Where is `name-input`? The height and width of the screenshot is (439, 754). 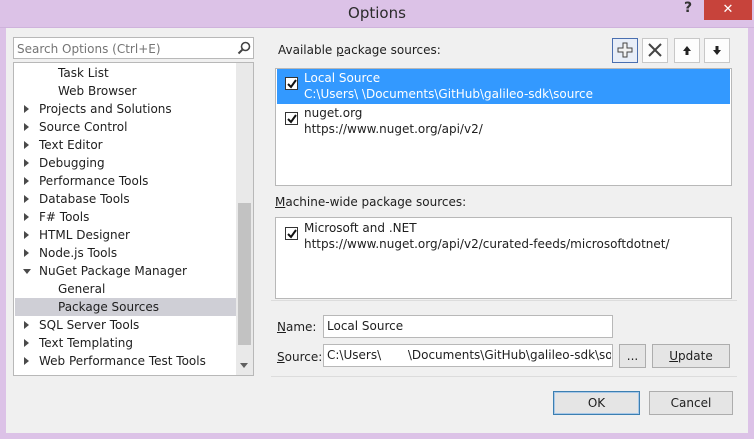 name-input is located at coordinates (468, 326).